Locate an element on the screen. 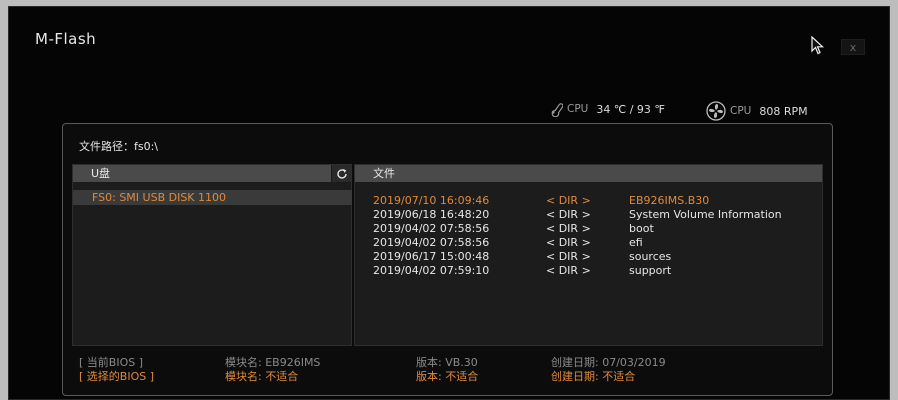  mouse-cursor-icon is located at coordinates (818, 45).